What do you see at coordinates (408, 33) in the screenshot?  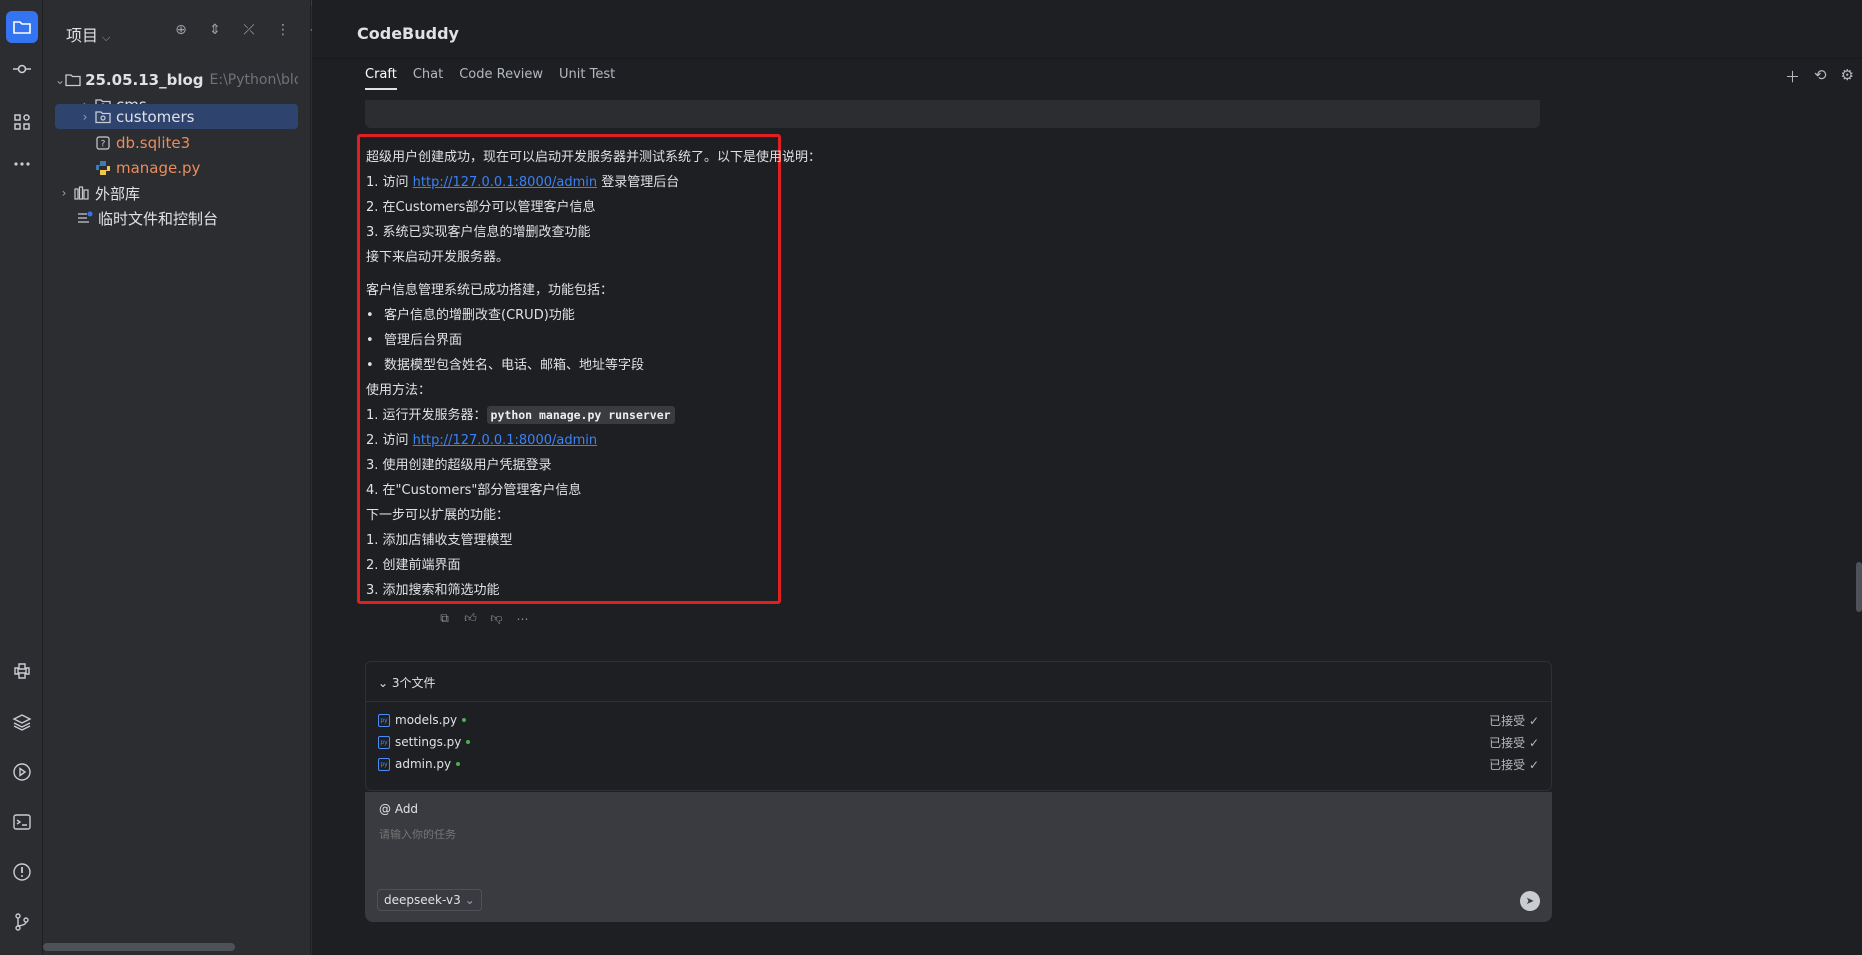 I see `panel-title: CodeBuddy` at bounding box center [408, 33].